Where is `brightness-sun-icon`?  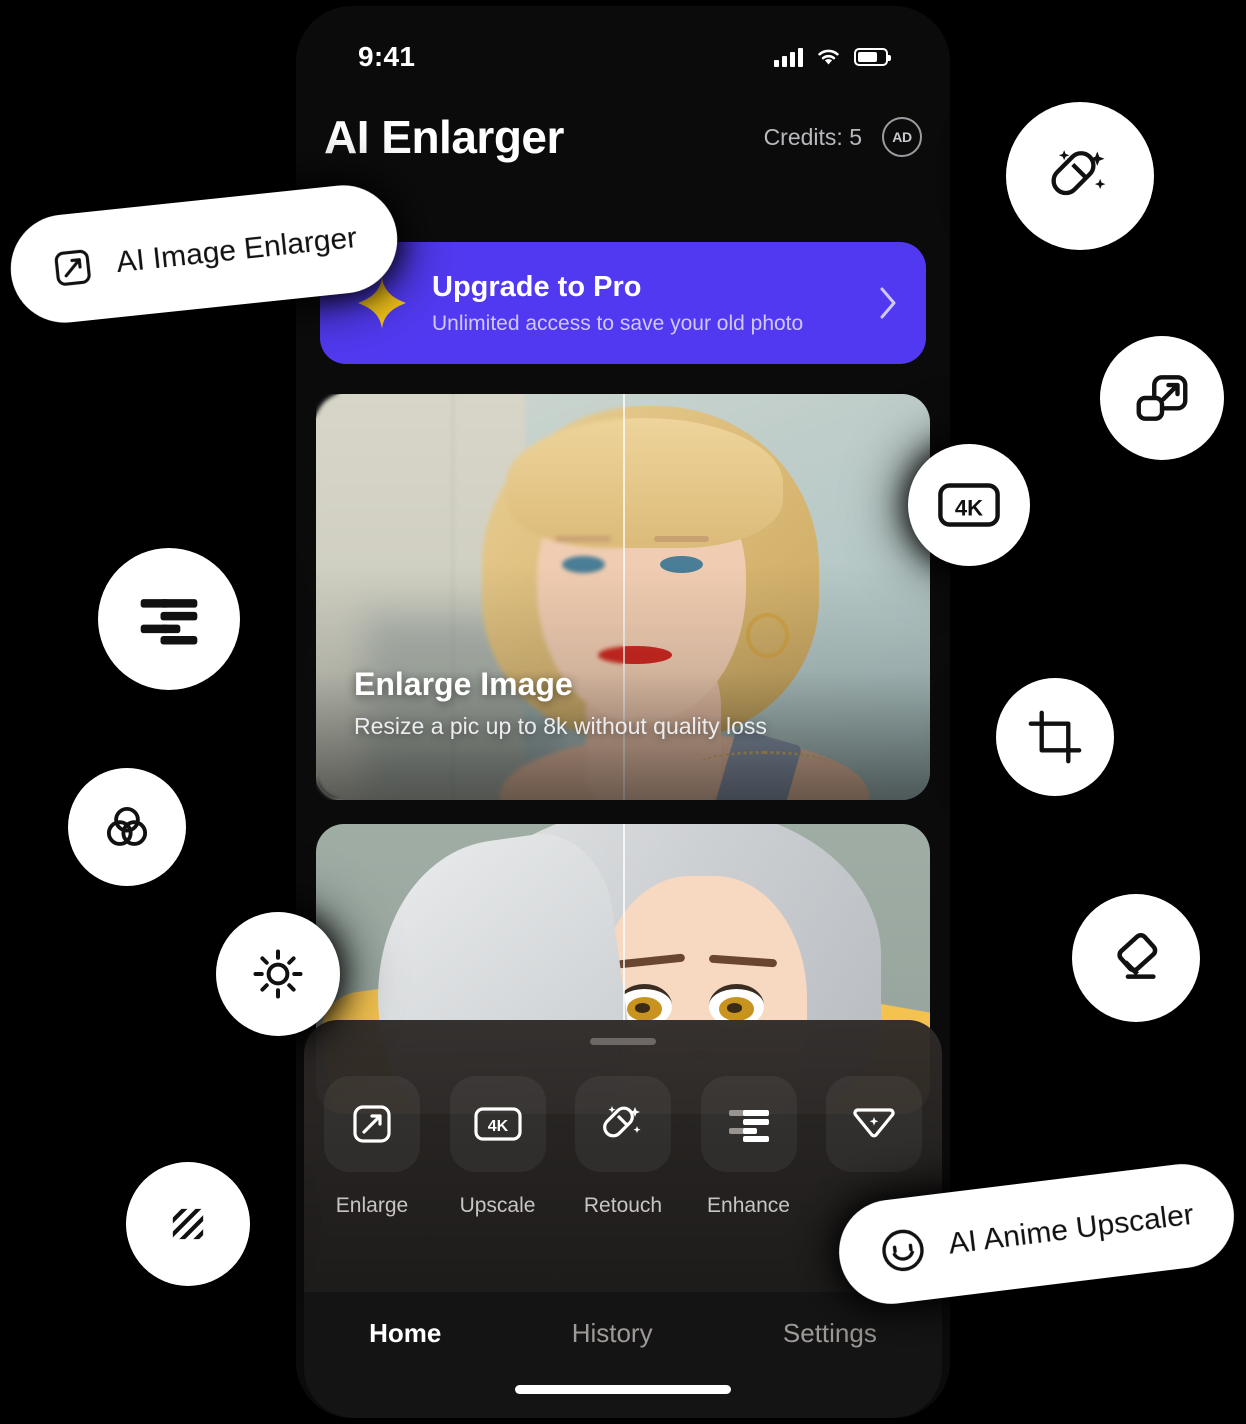 brightness-sun-icon is located at coordinates (278, 974).